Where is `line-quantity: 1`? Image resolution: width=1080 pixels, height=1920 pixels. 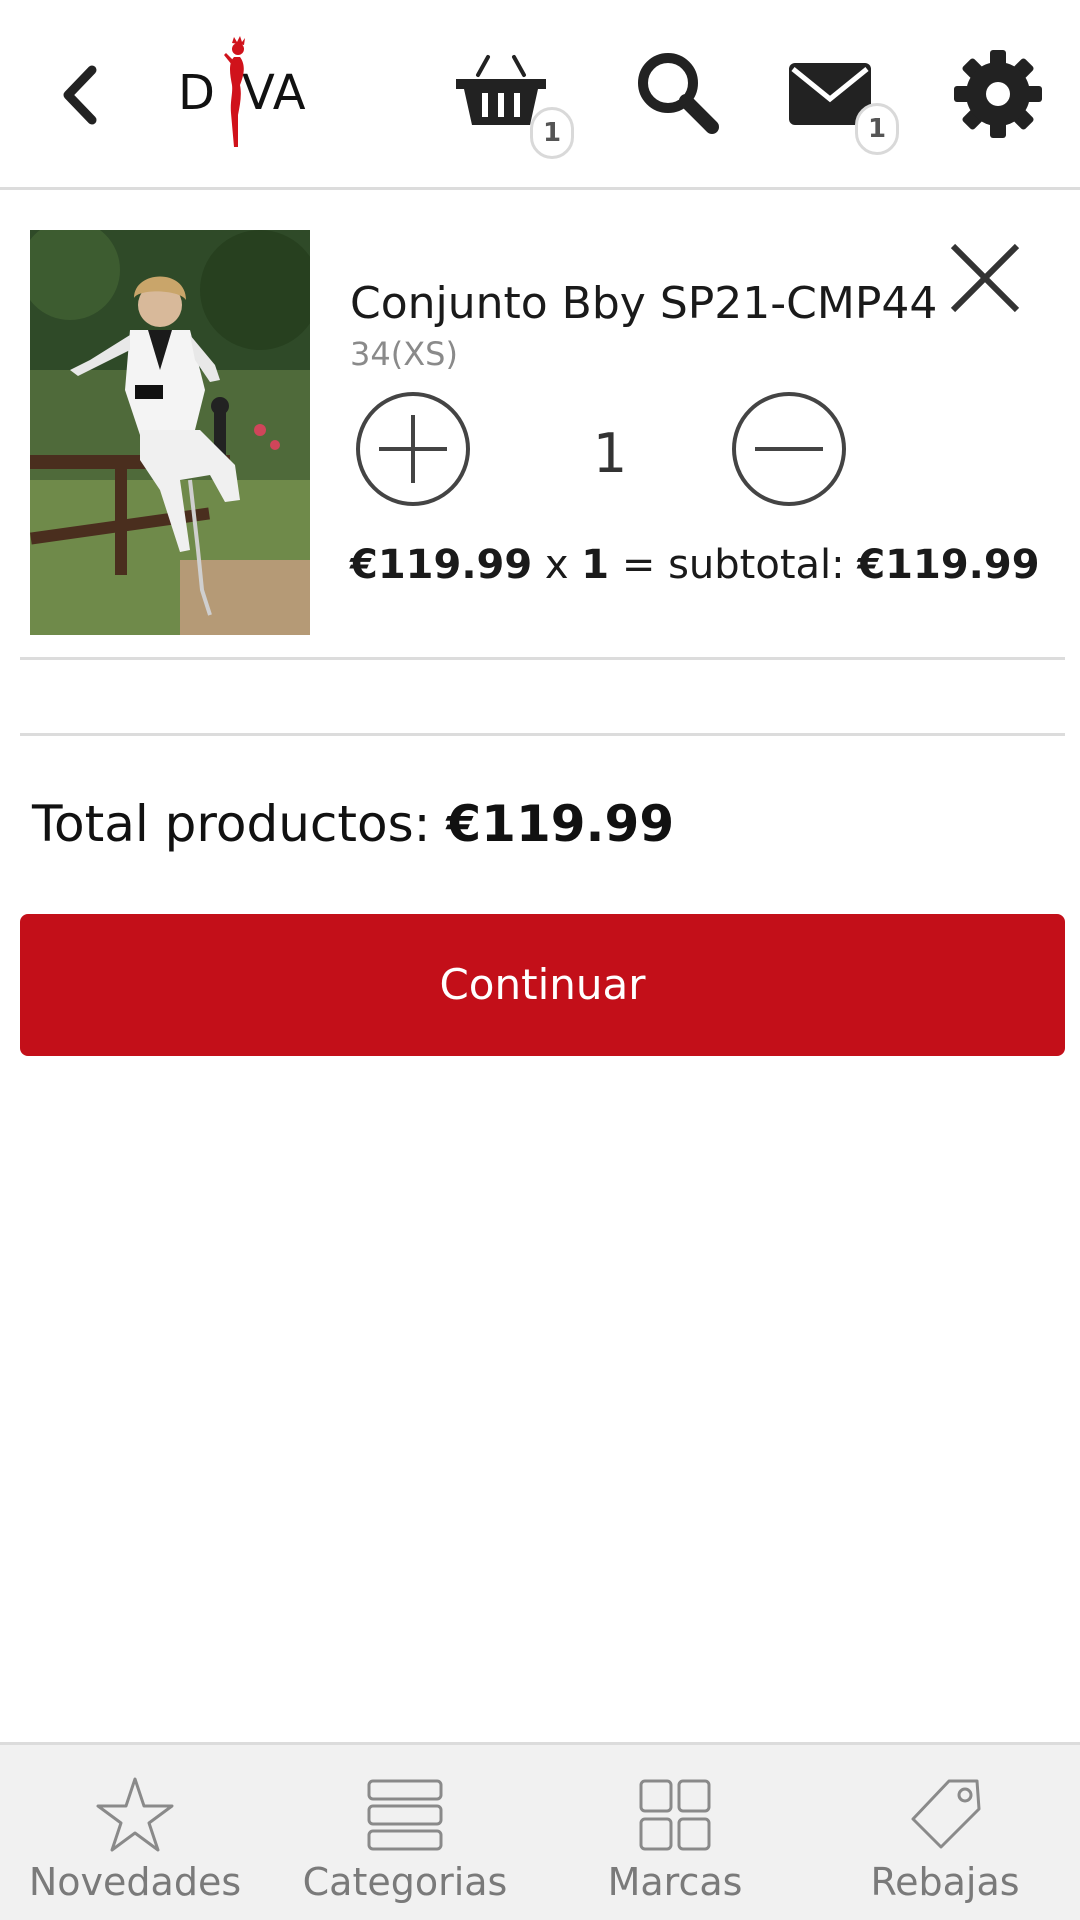
line-quantity: 1 is located at coordinates (595, 565).